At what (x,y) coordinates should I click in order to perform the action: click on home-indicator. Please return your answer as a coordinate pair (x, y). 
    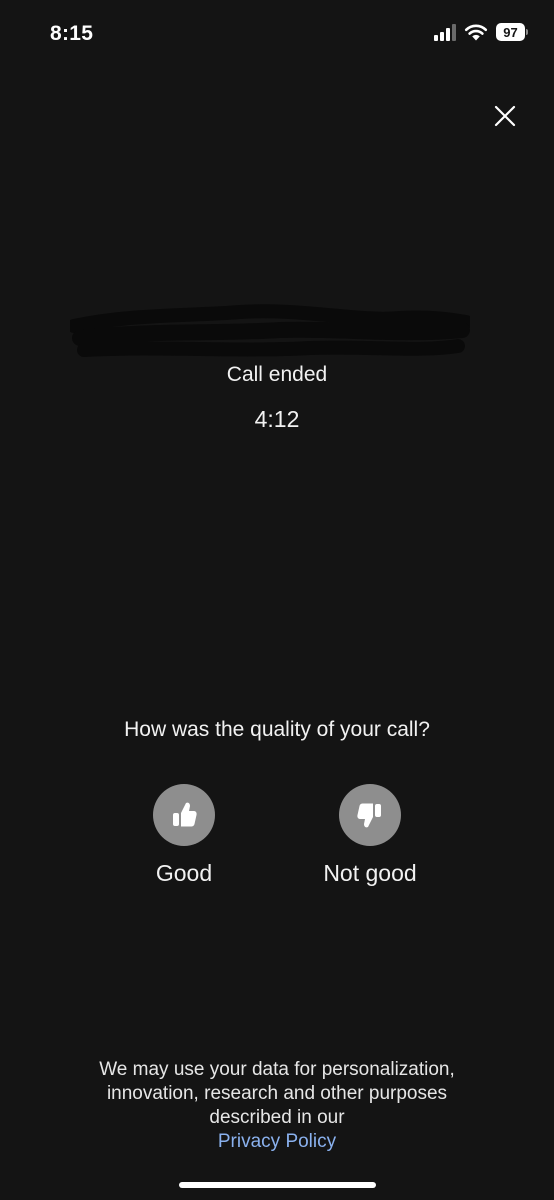
    Looking at the image, I should click on (277, 1185).